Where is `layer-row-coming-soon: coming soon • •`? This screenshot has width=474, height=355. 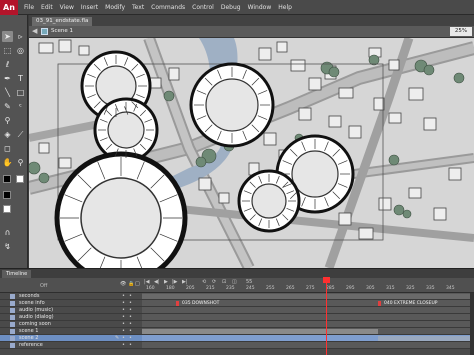
layer-row-coming-soon: coming soon • • is located at coordinates (237, 324).